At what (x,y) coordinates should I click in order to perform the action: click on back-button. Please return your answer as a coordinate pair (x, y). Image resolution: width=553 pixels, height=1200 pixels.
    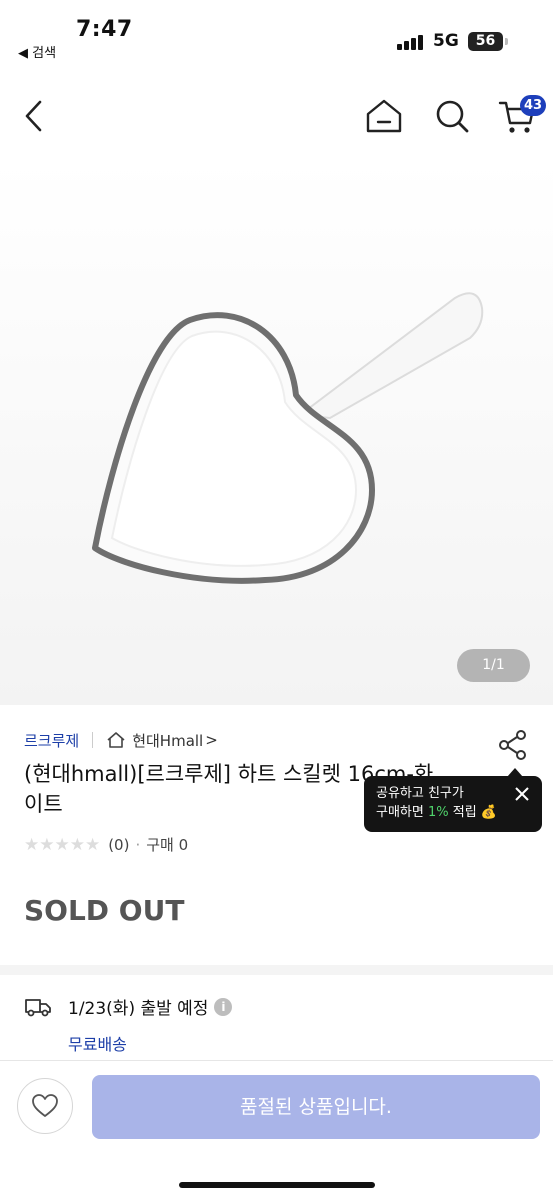
    Looking at the image, I should click on (34, 116).